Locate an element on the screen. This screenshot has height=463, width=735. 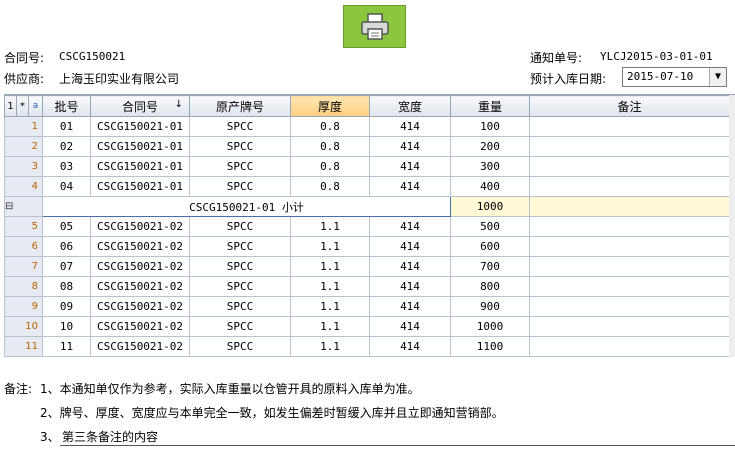
note-3-input is located at coordinates (397, 436).